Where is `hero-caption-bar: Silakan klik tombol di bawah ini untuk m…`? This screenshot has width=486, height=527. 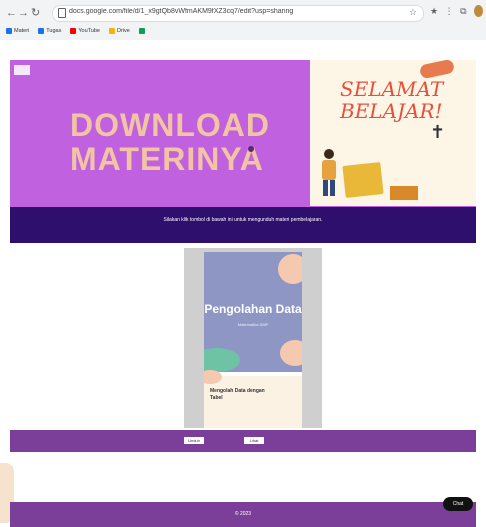 hero-caption-bar: Silakan klik tombol di bawah ini untuk m… is located at coordinates (243, 225).